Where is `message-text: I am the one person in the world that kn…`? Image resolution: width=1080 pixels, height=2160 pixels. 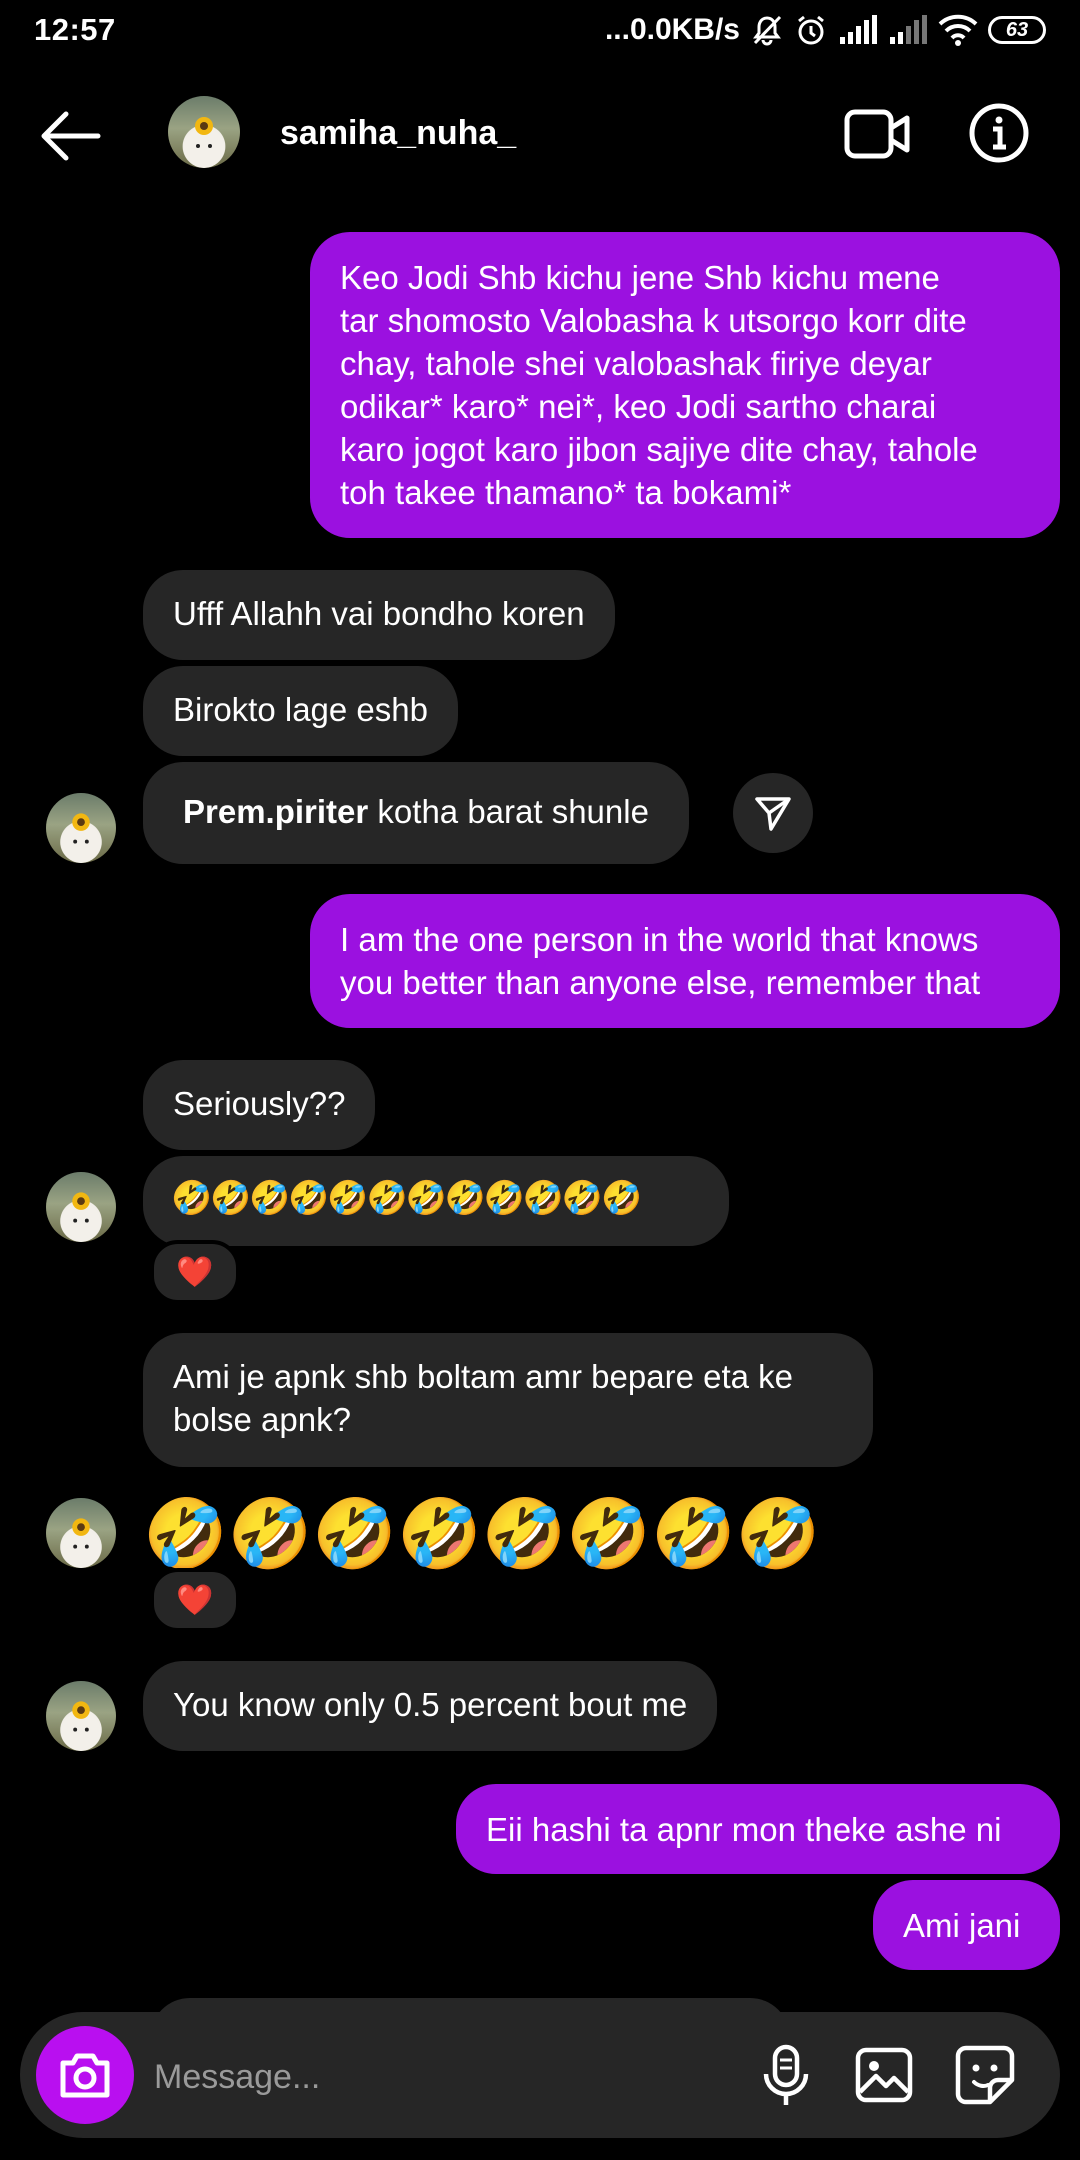
message-text: I am the one person in the world that kn… is located at coordinates (660, 961).